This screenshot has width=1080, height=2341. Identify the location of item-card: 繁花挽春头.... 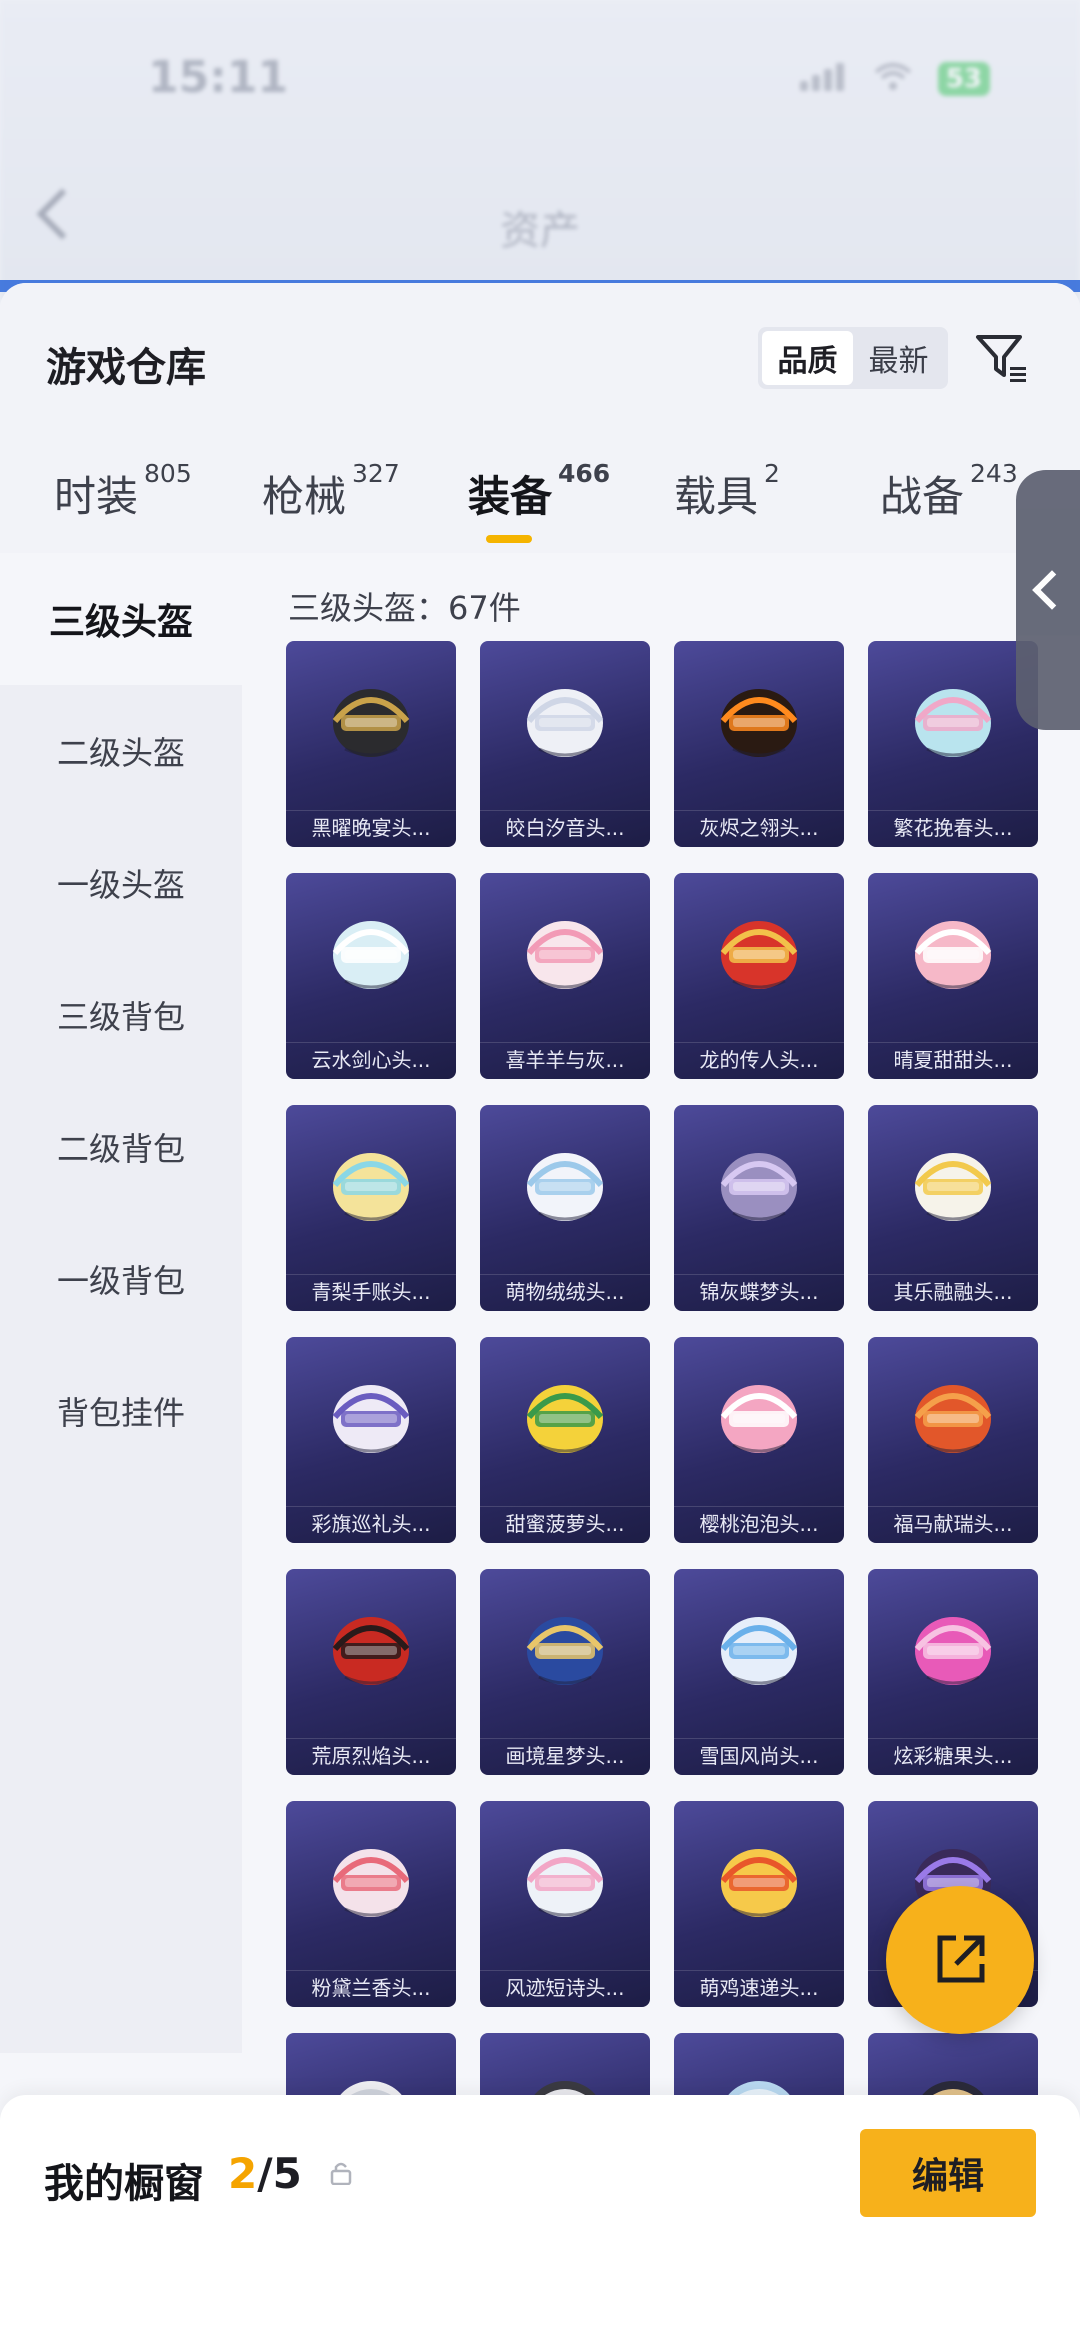
(953, 744).